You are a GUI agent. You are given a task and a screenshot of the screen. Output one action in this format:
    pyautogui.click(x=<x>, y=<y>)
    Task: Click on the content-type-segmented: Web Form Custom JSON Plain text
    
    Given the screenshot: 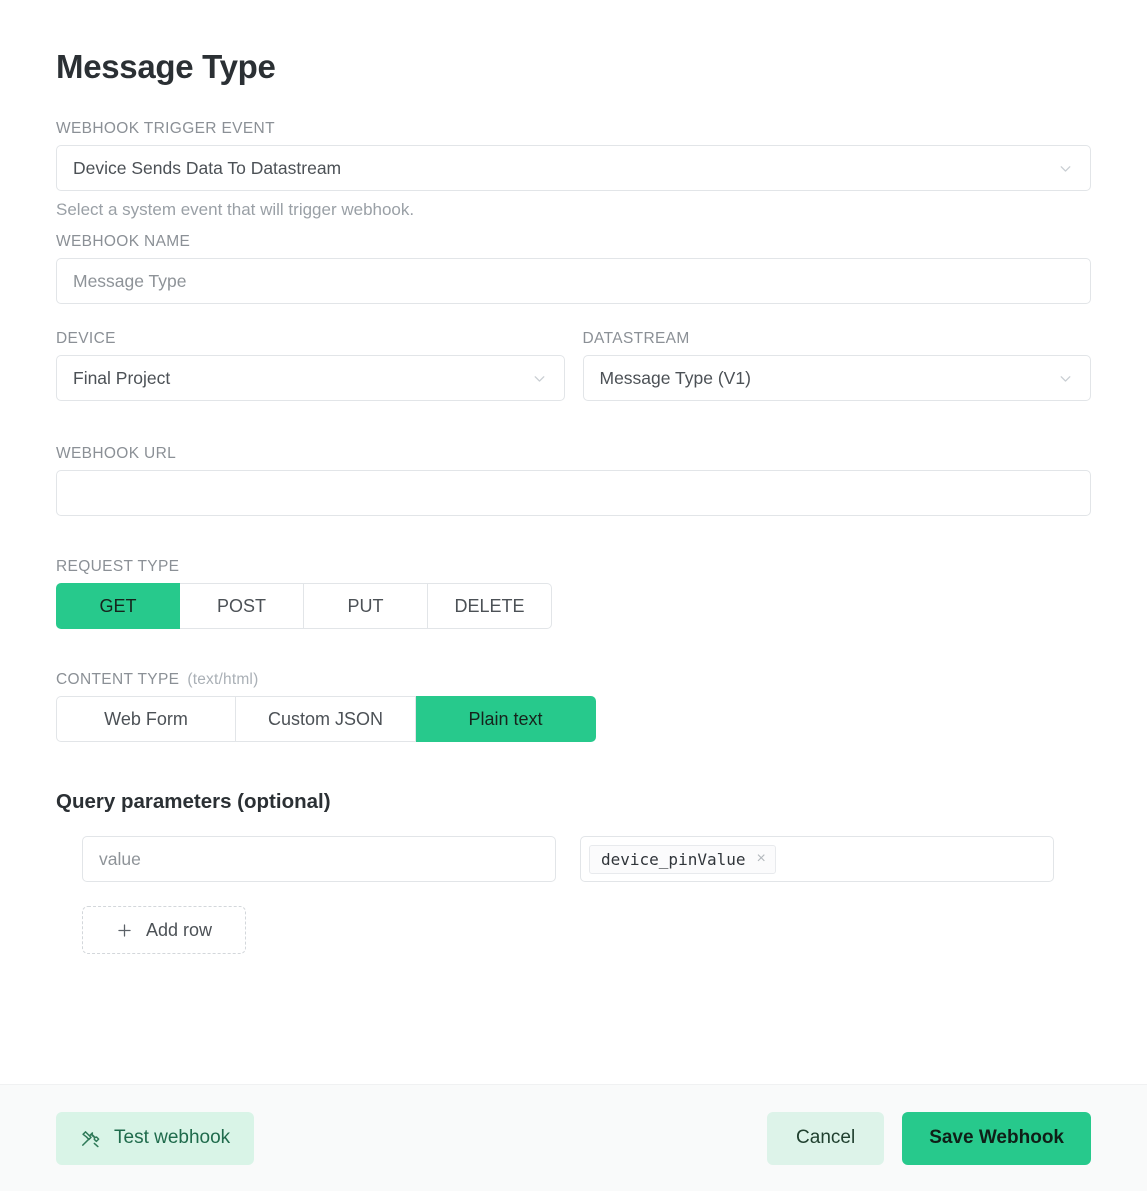 What is the action you would take?
    pyautogui.click(x=326, y=719)
    